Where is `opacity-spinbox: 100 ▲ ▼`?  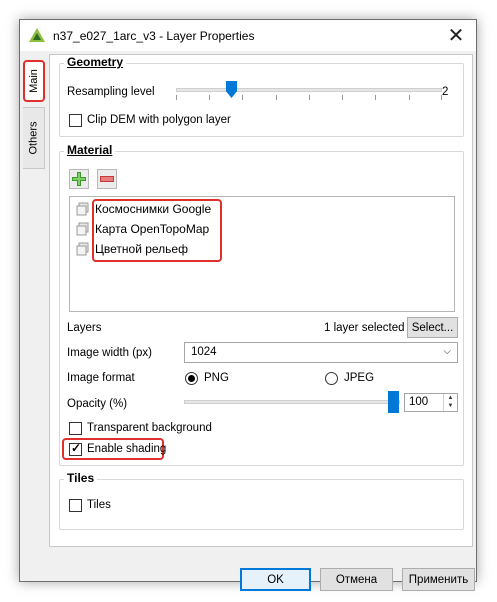 opacity-spinbox: 100 ▲ ▼ is located at coordinates (431, 402).